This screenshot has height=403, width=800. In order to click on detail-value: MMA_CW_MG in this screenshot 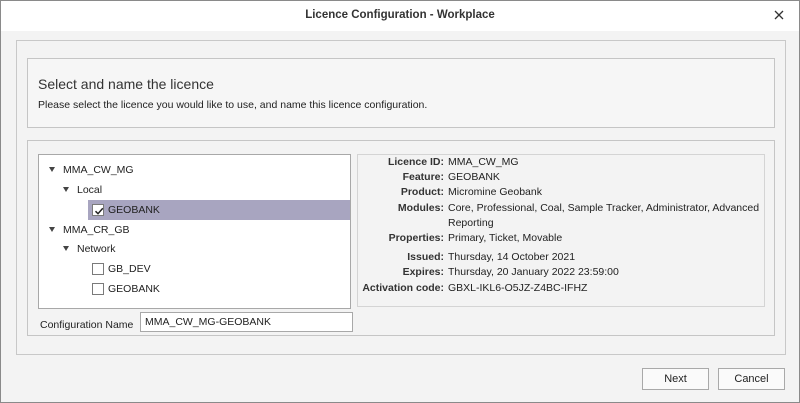, I will do `click(483, 162)`.